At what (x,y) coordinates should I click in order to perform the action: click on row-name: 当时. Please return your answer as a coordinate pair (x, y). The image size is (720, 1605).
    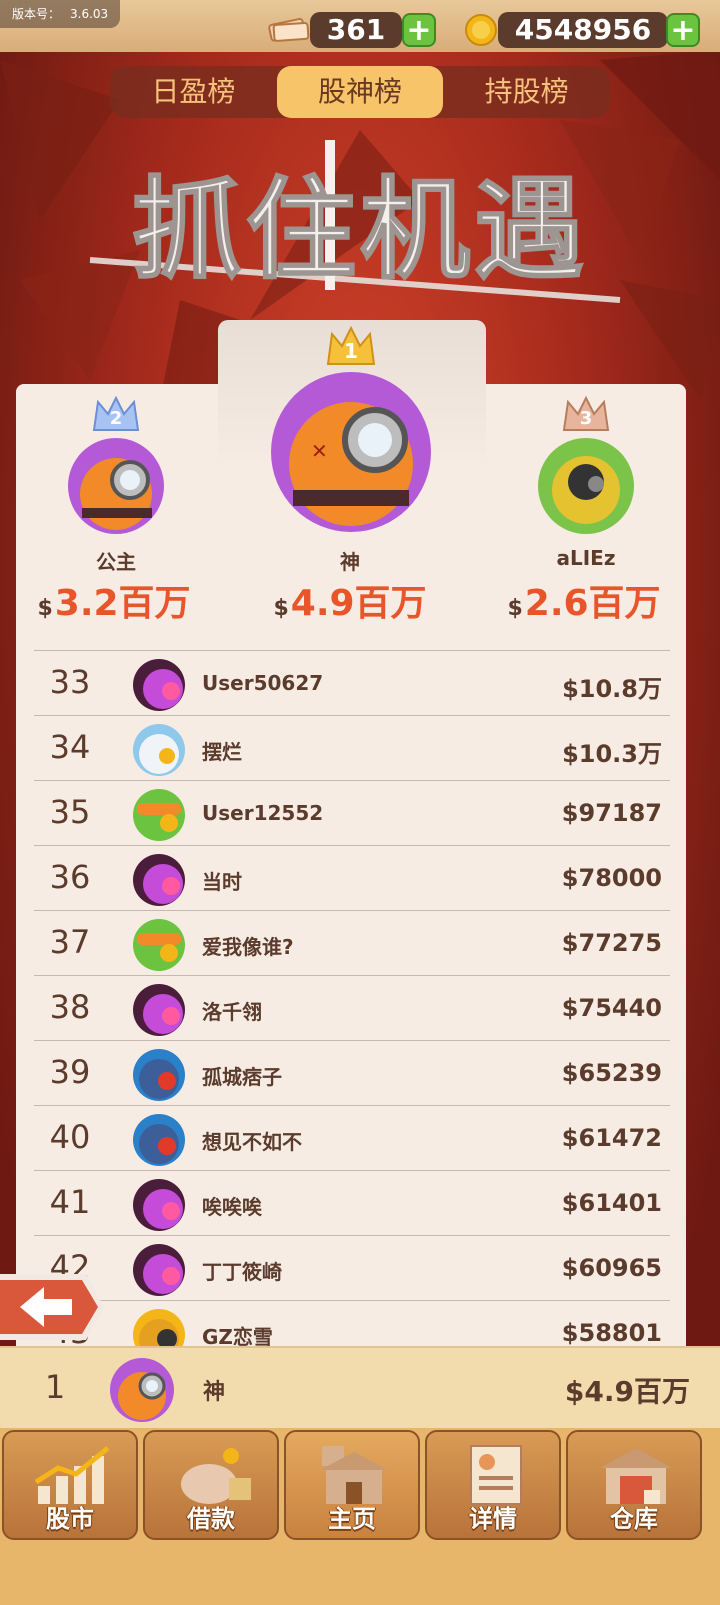
    Looking at the image, I should click on (222, 882).